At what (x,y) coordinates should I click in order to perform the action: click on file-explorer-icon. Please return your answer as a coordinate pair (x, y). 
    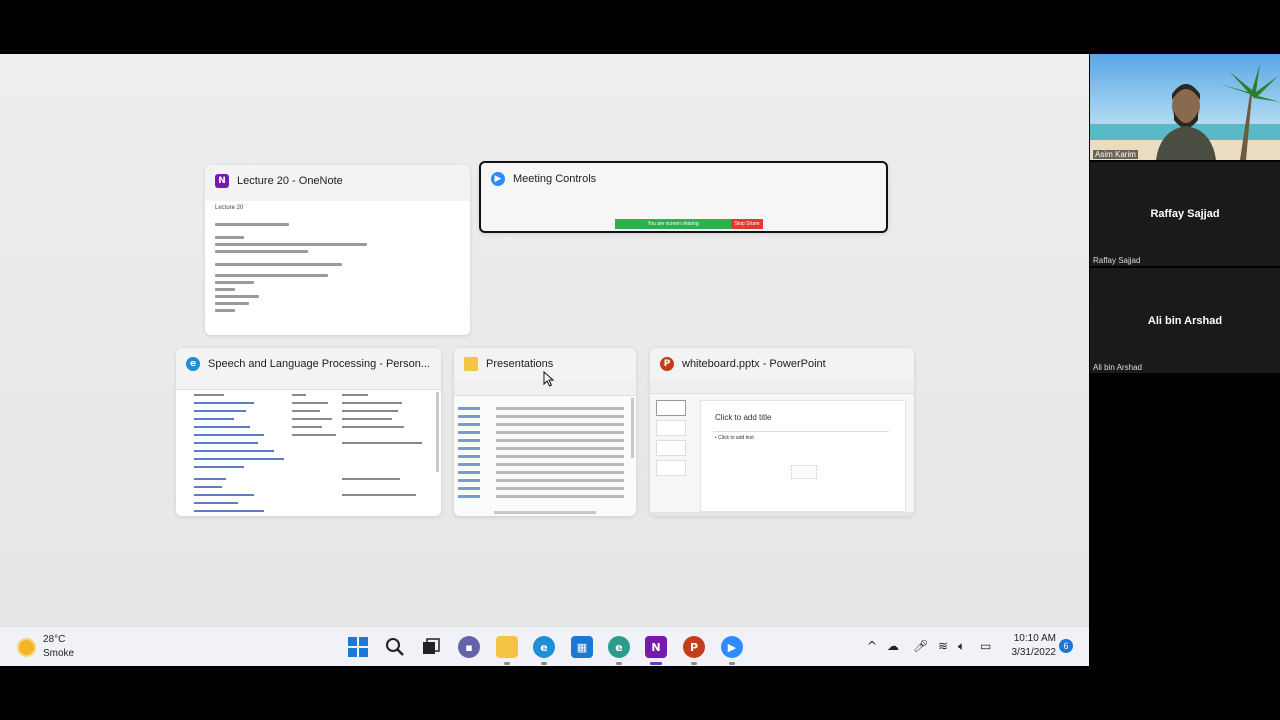
    Looking at the image, I should click on (507, 647).